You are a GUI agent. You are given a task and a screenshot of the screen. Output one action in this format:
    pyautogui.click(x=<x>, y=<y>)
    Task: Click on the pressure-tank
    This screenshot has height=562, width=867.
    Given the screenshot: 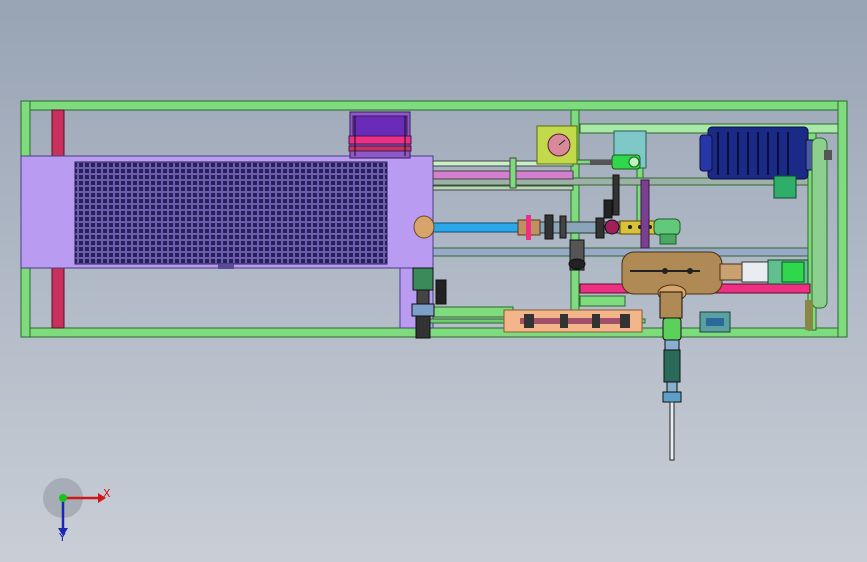 What is the action you would take?
    pyautogui.click(x=715, y=276)
    